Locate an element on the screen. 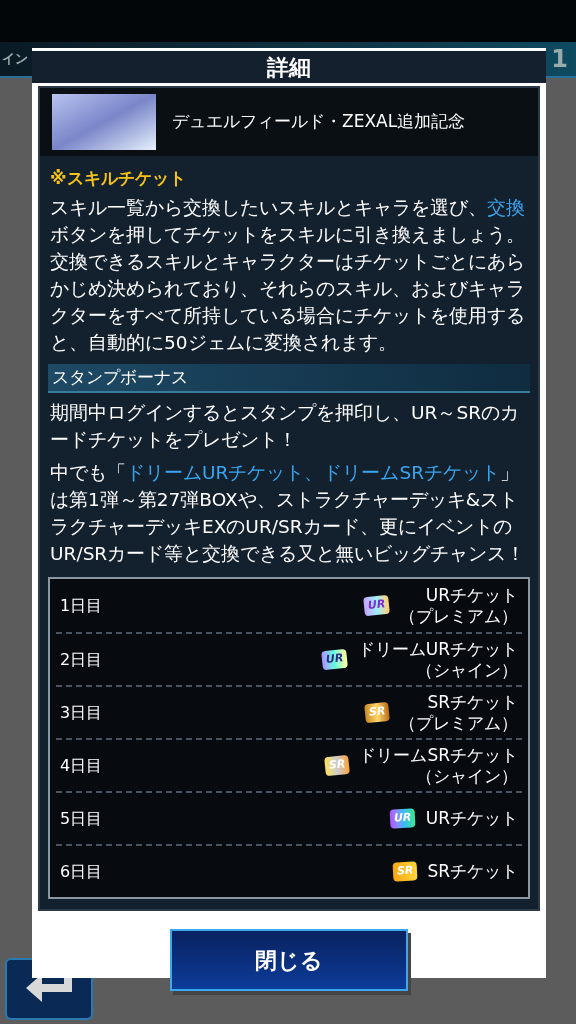 This screenshot has height=1024, width=576. stamp-paragraph: 期間中ログインするとスタンプを押印し、UR～SRのカードチケットをプレゼント！ is located at coordinates (285, 426).